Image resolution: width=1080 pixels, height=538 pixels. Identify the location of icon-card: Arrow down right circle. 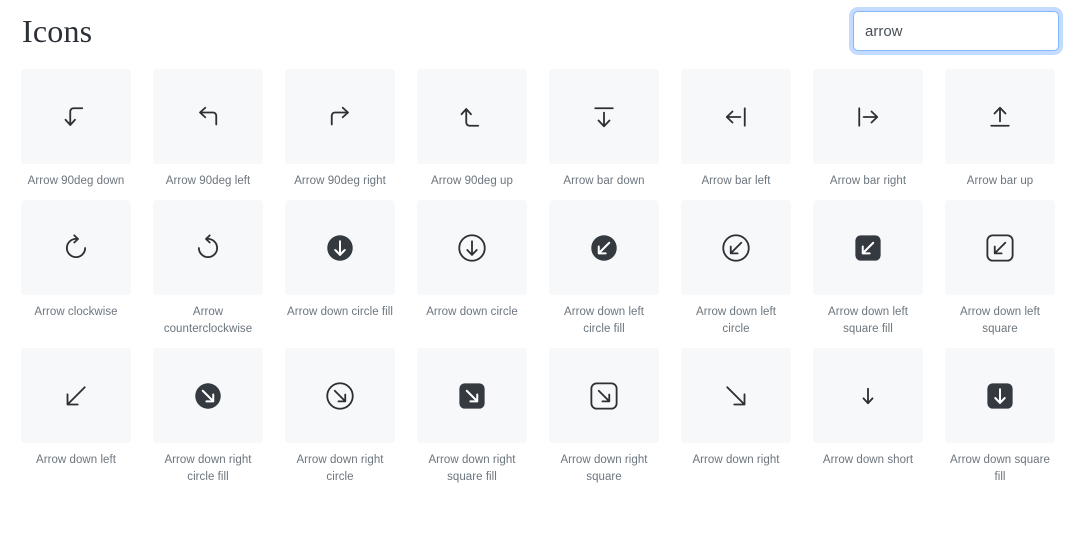
(340, 417).